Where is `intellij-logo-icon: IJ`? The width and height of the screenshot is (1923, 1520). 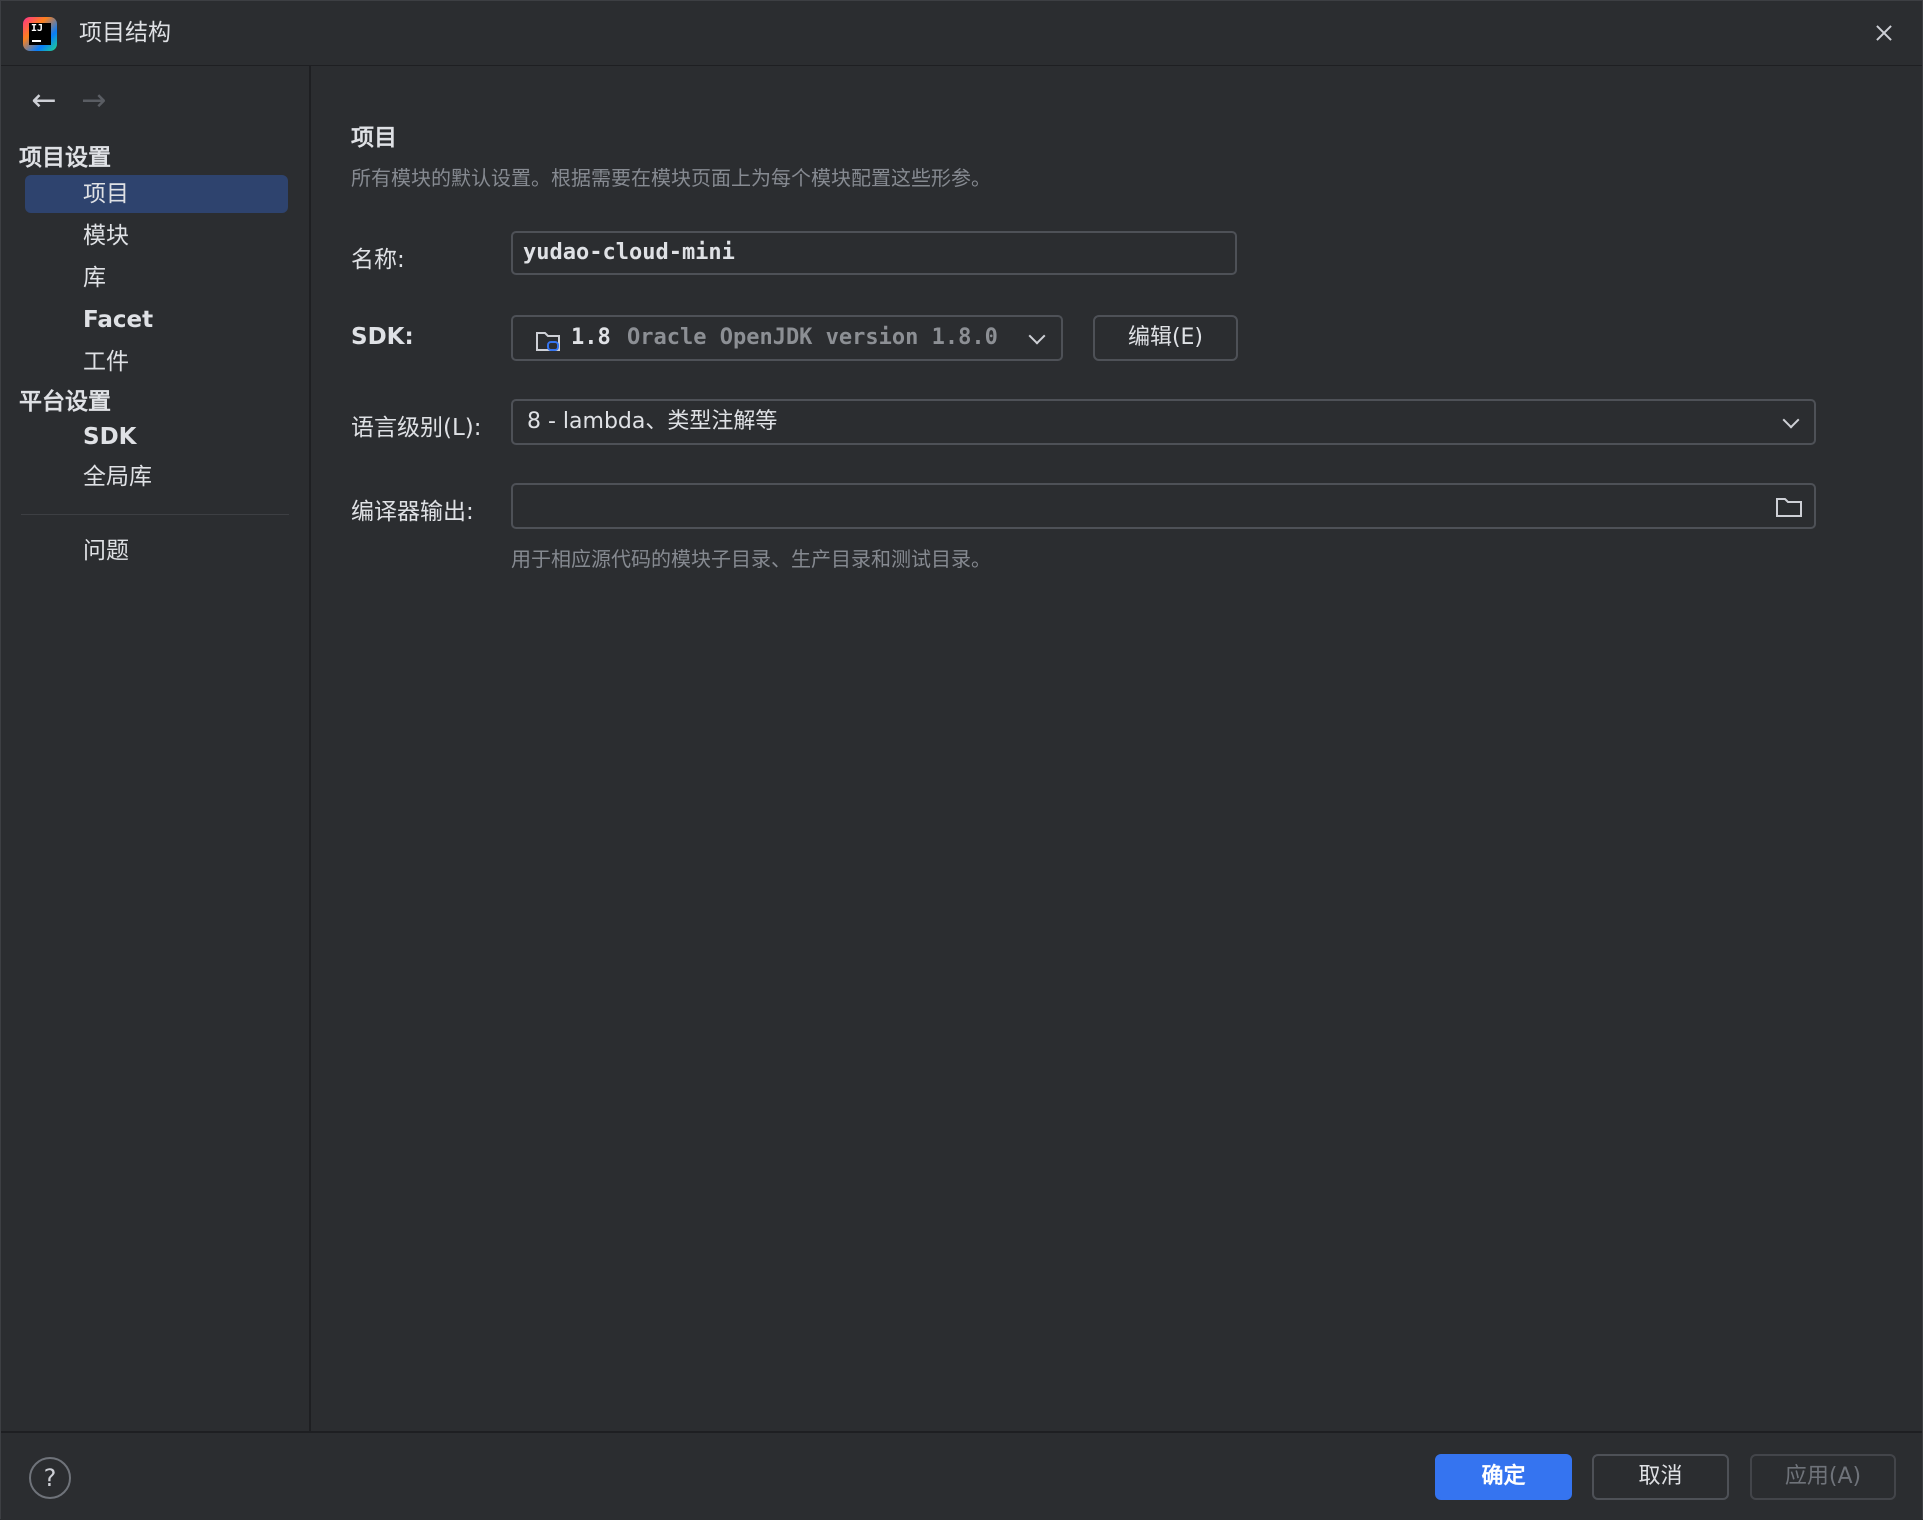 intellij-logo-icon: IJ is located at coordinates (40, 34).